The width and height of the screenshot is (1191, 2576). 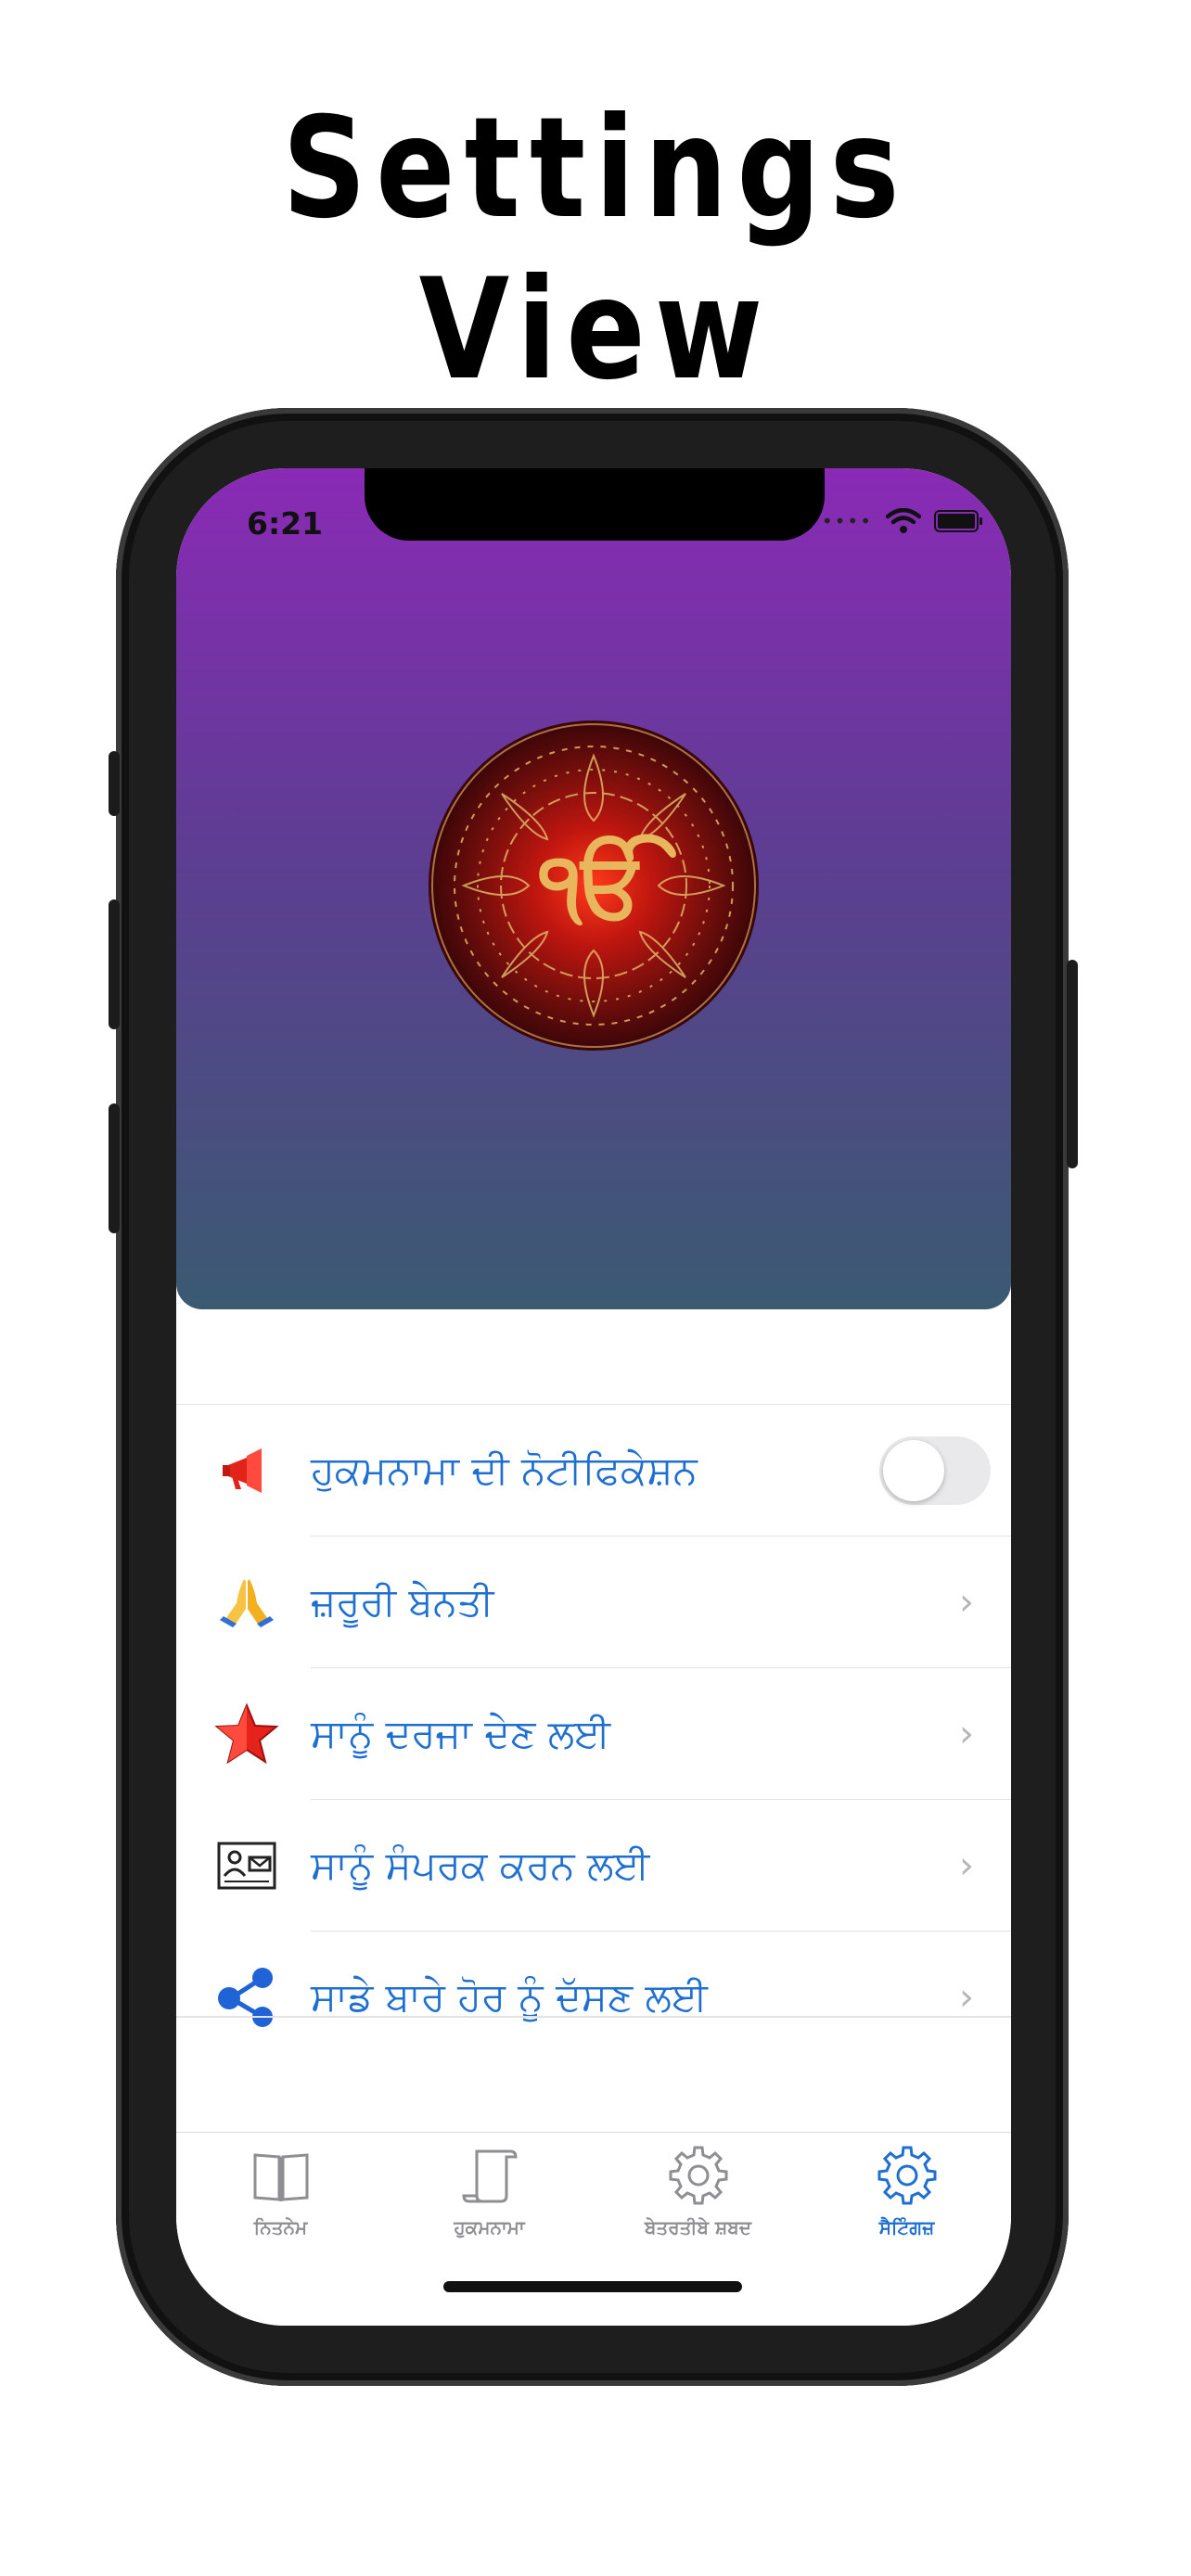 What do you see at coordinates (461, 1733) in the screenshot?
I see `setting-label: ਸਾਨੂੰ ਦਰਜਾ ਦੇਣ ਲਈ` at bounding box center [461, 1733].